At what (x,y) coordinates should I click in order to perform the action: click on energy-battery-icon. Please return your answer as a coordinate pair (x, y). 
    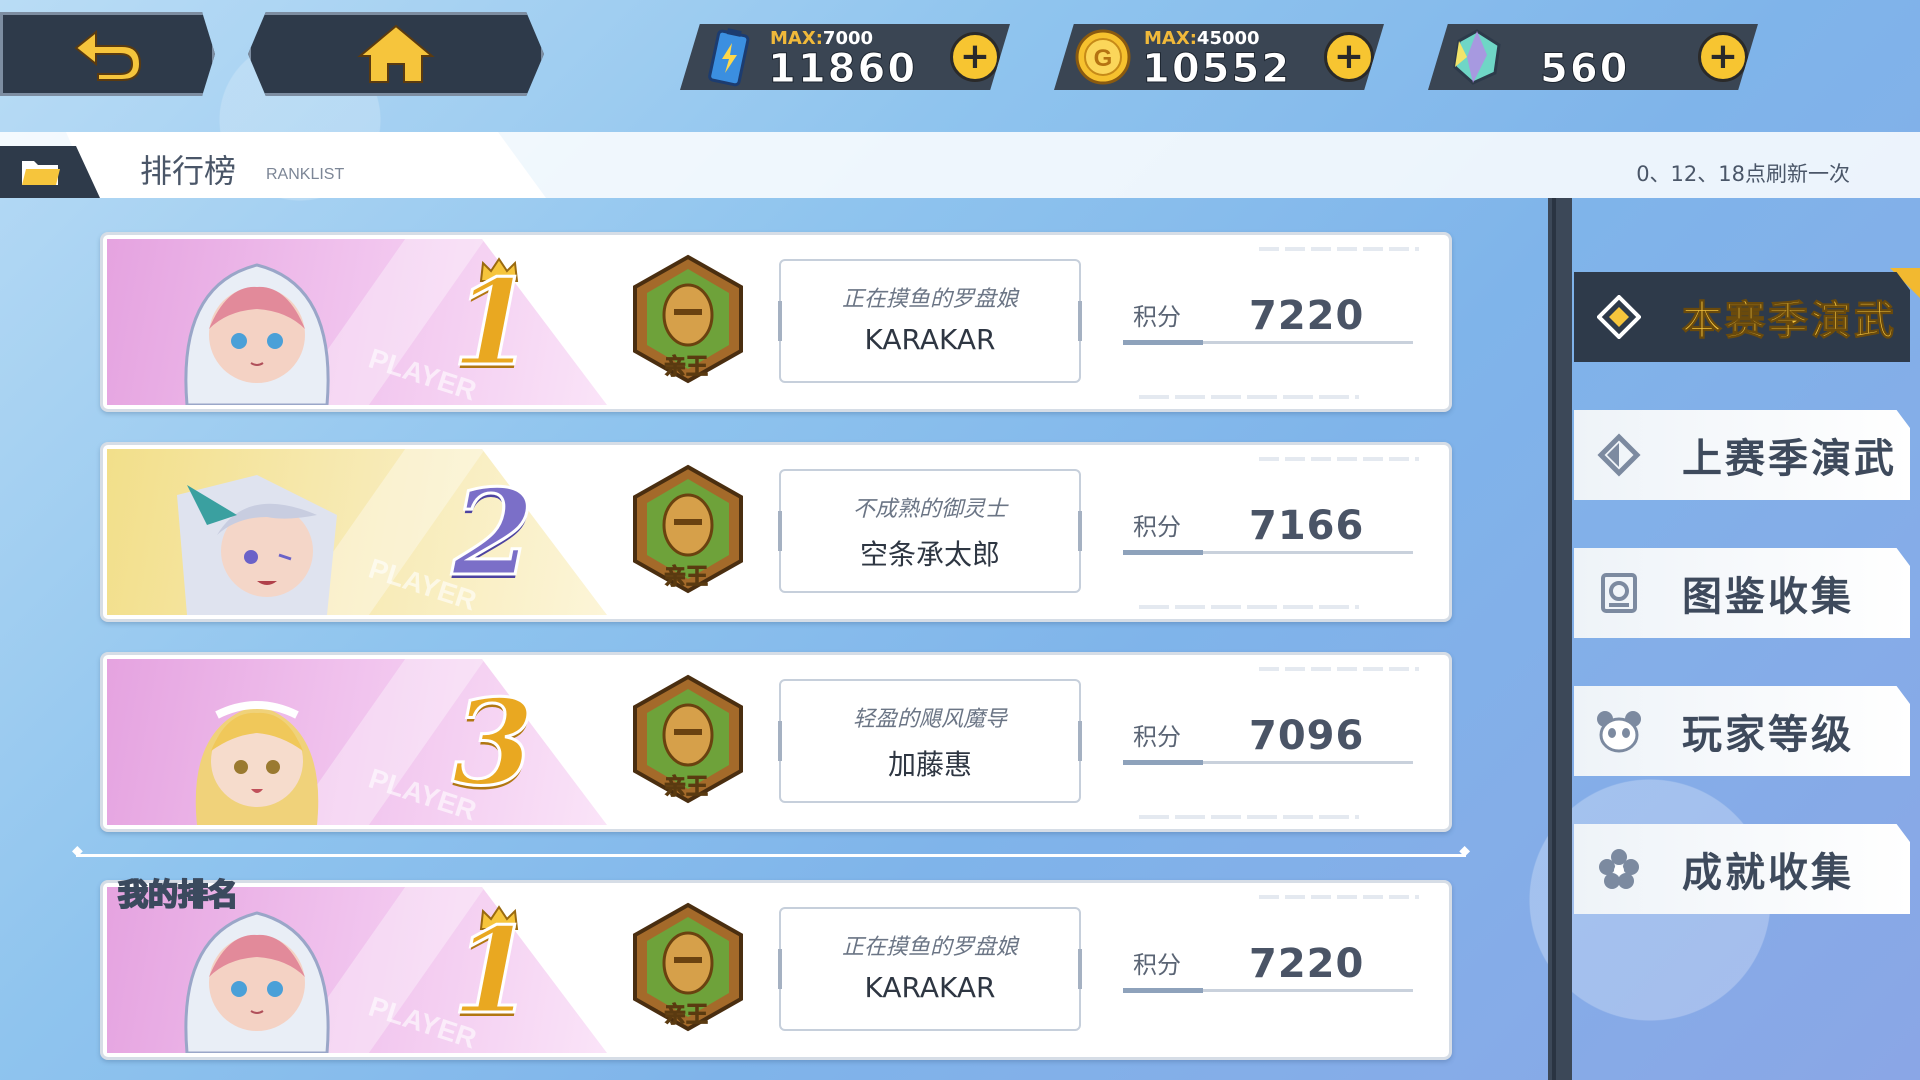
    Looking at the image, I should click on (729, 57).